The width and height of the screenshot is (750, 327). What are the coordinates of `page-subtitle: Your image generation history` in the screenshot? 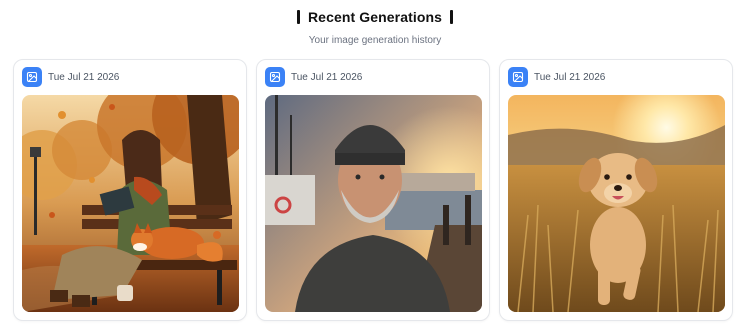 It's located at (375, 40).